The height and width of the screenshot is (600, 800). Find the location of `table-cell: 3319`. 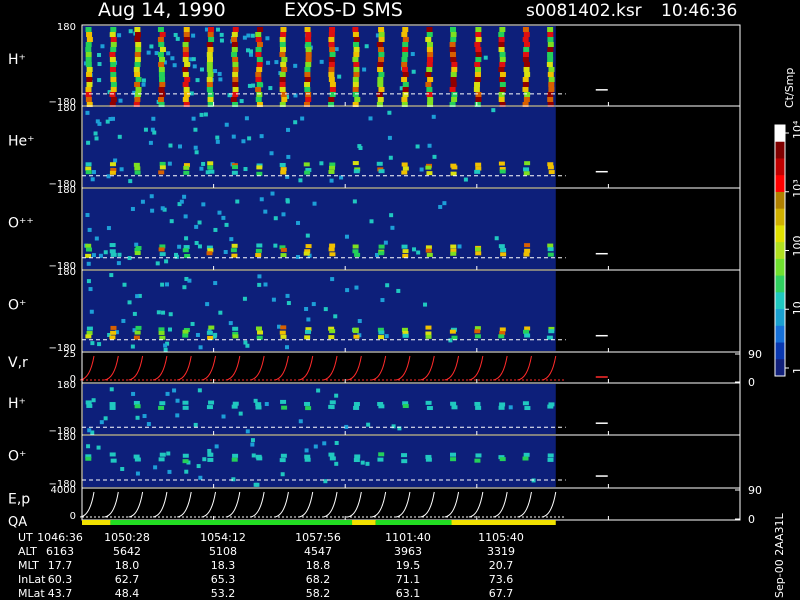

table-cell: 3319 is located at coordinates (501, 551).